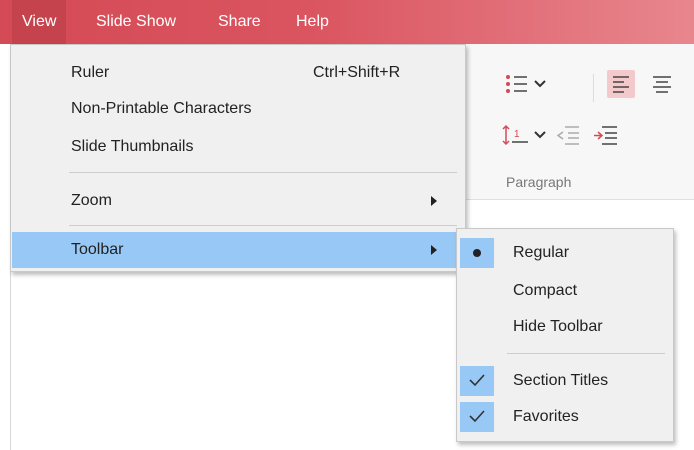 The height and width of the screenshot is (450, 694). I want to click on align-center-icon, so click(662, 84).